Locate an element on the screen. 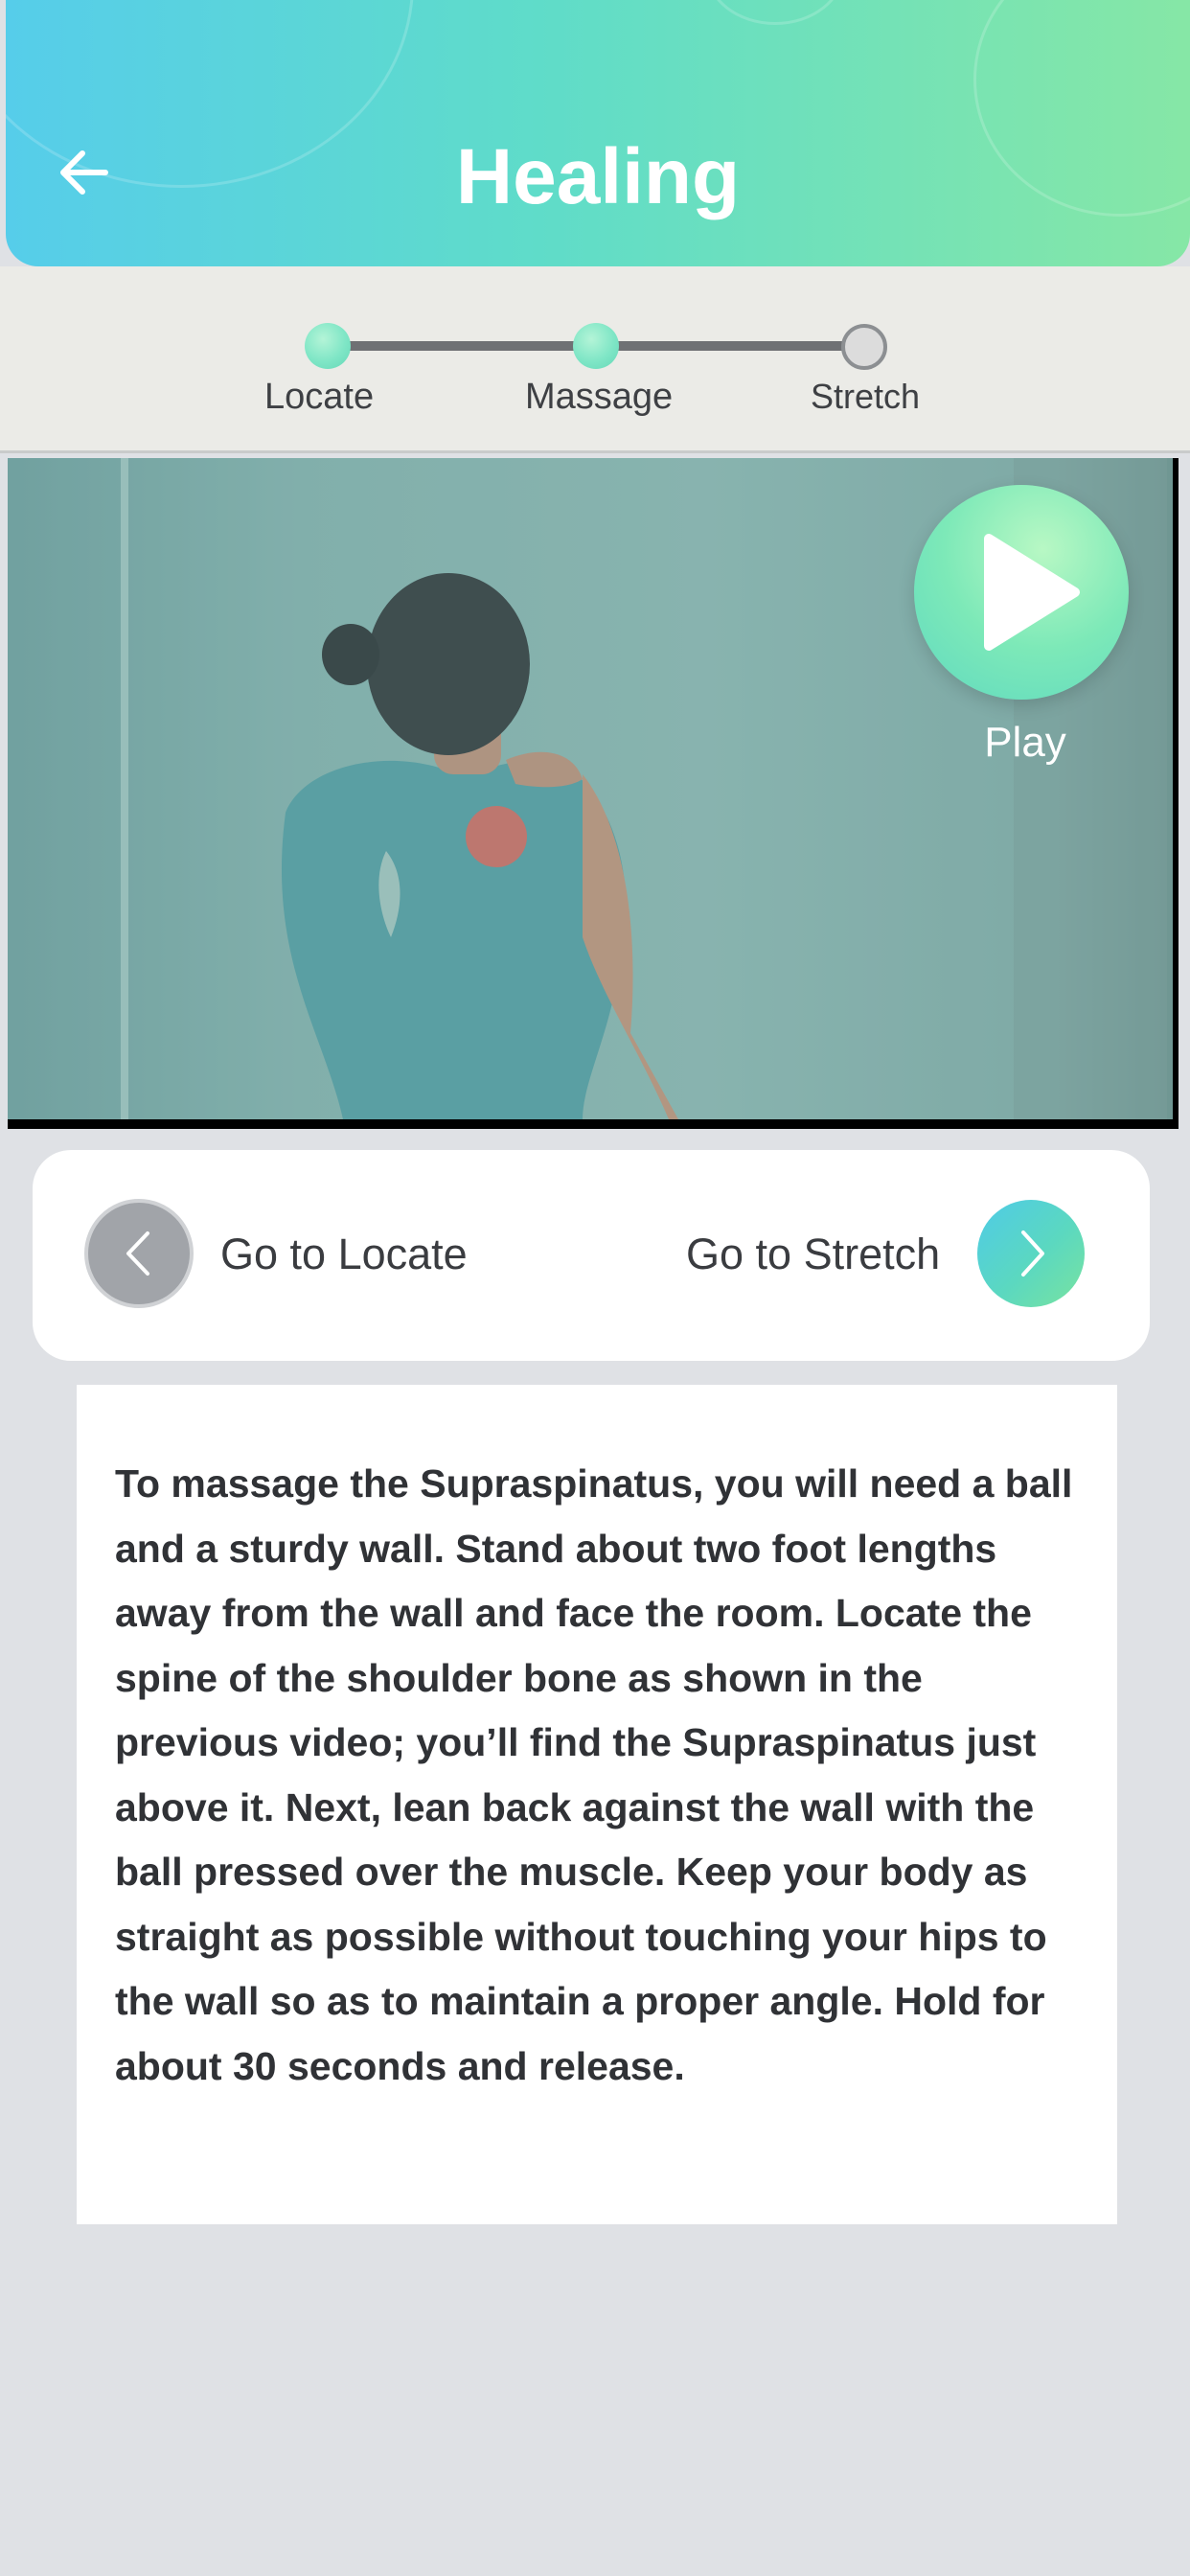 The height and width of the screenshot is (2576, 1190). step-label-locate: Locate is located at coordinates (319, 397).